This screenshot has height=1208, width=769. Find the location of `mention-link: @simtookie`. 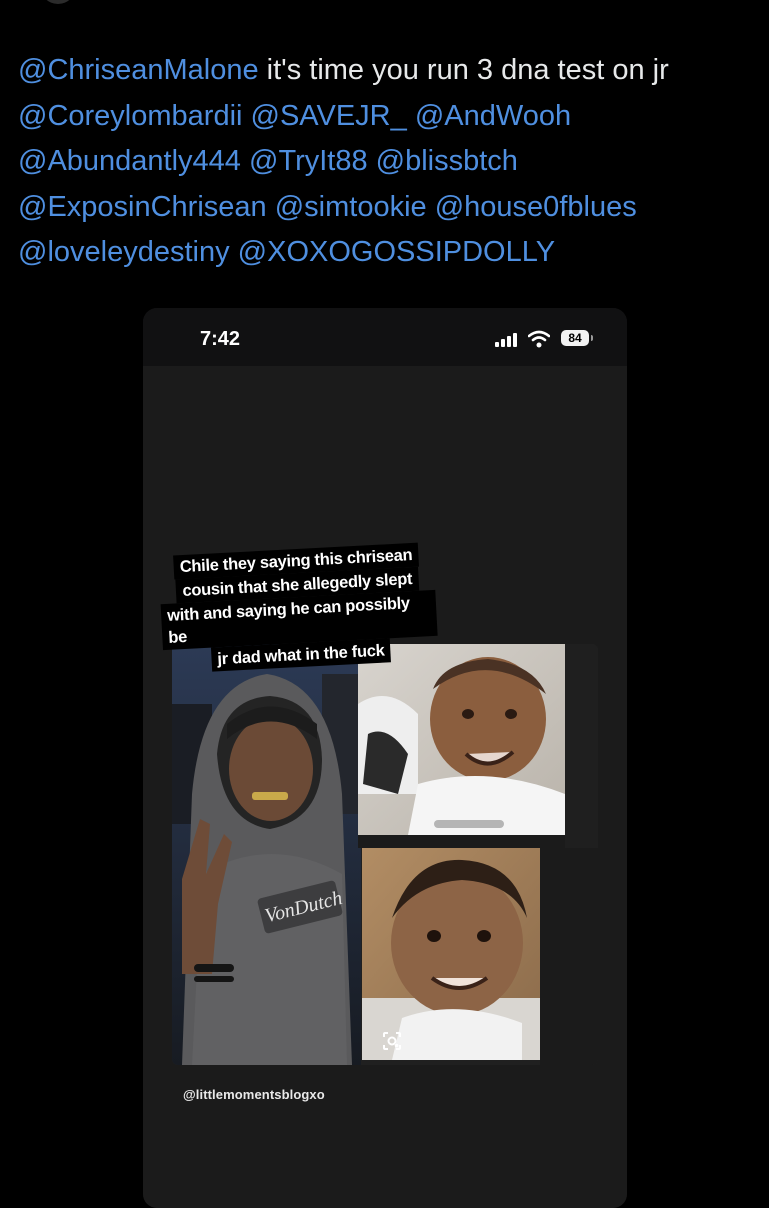

mention-link: @simtookie is located at coordinates (351, 207).